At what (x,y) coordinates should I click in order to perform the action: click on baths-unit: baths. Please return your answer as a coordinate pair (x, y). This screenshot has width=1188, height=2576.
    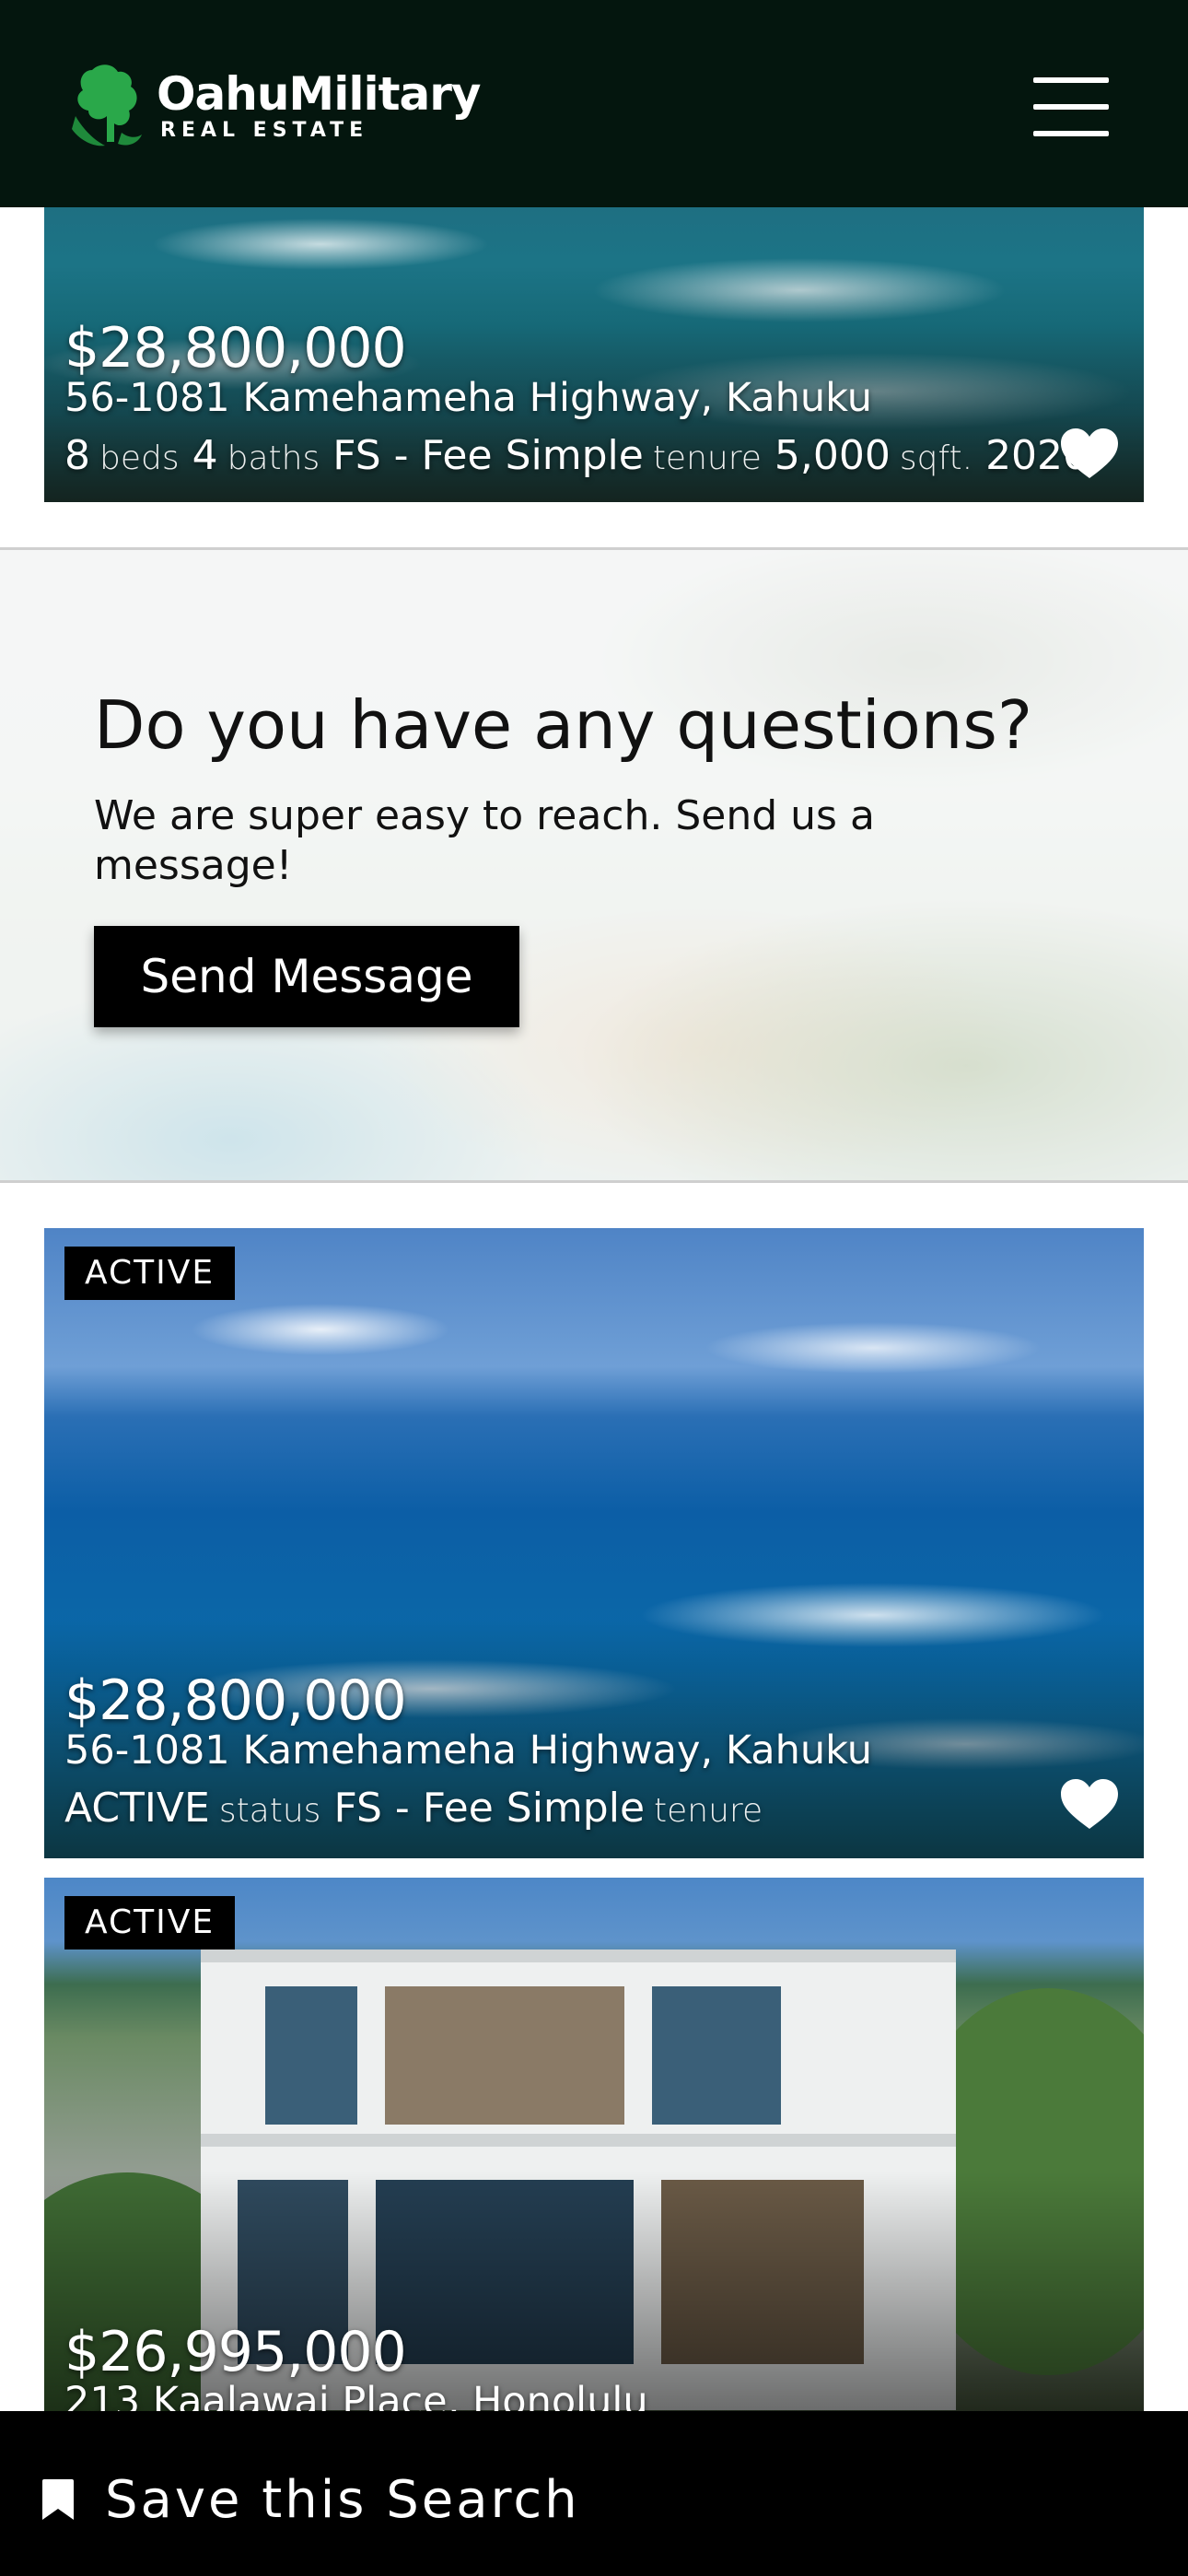
    Looking at the image, I should click on (273, 458).